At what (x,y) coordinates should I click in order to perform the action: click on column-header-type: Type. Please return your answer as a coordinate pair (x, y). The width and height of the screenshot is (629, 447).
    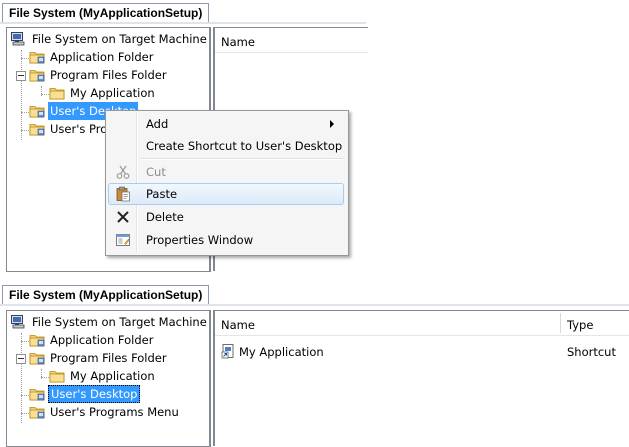
    Looking at the image, I should click on (580, 325).